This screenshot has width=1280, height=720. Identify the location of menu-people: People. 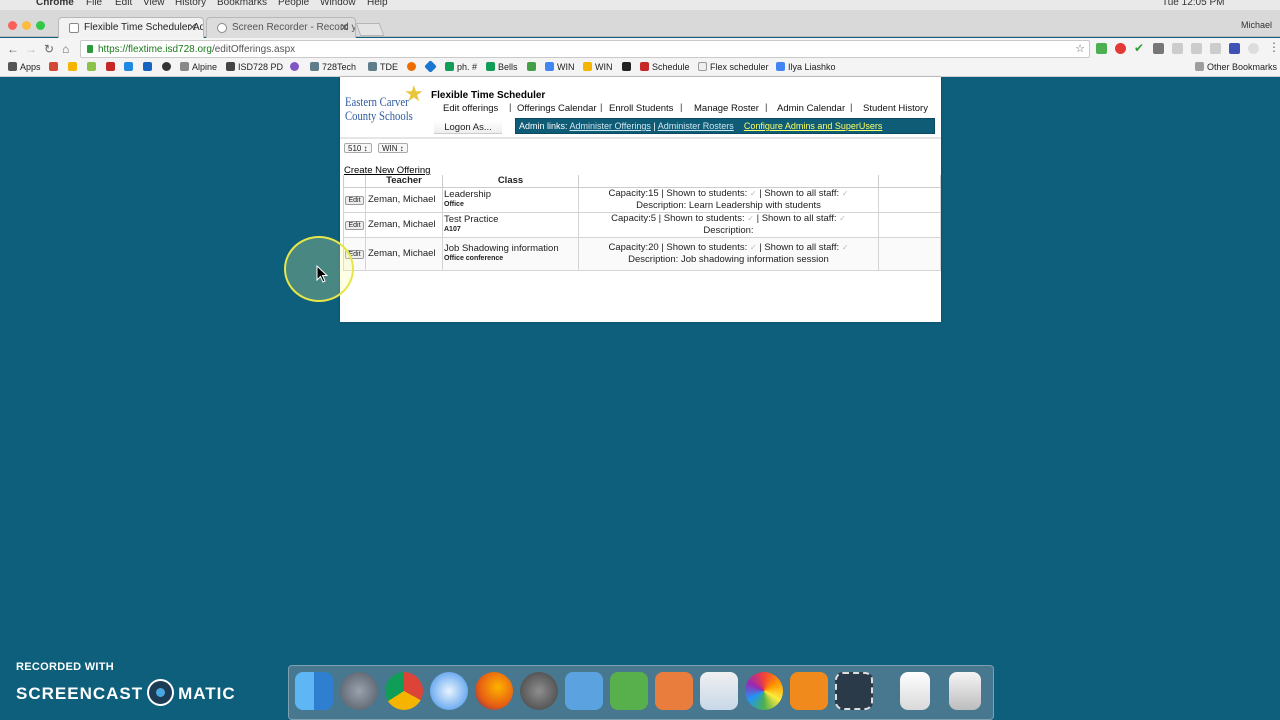
(293, 4).